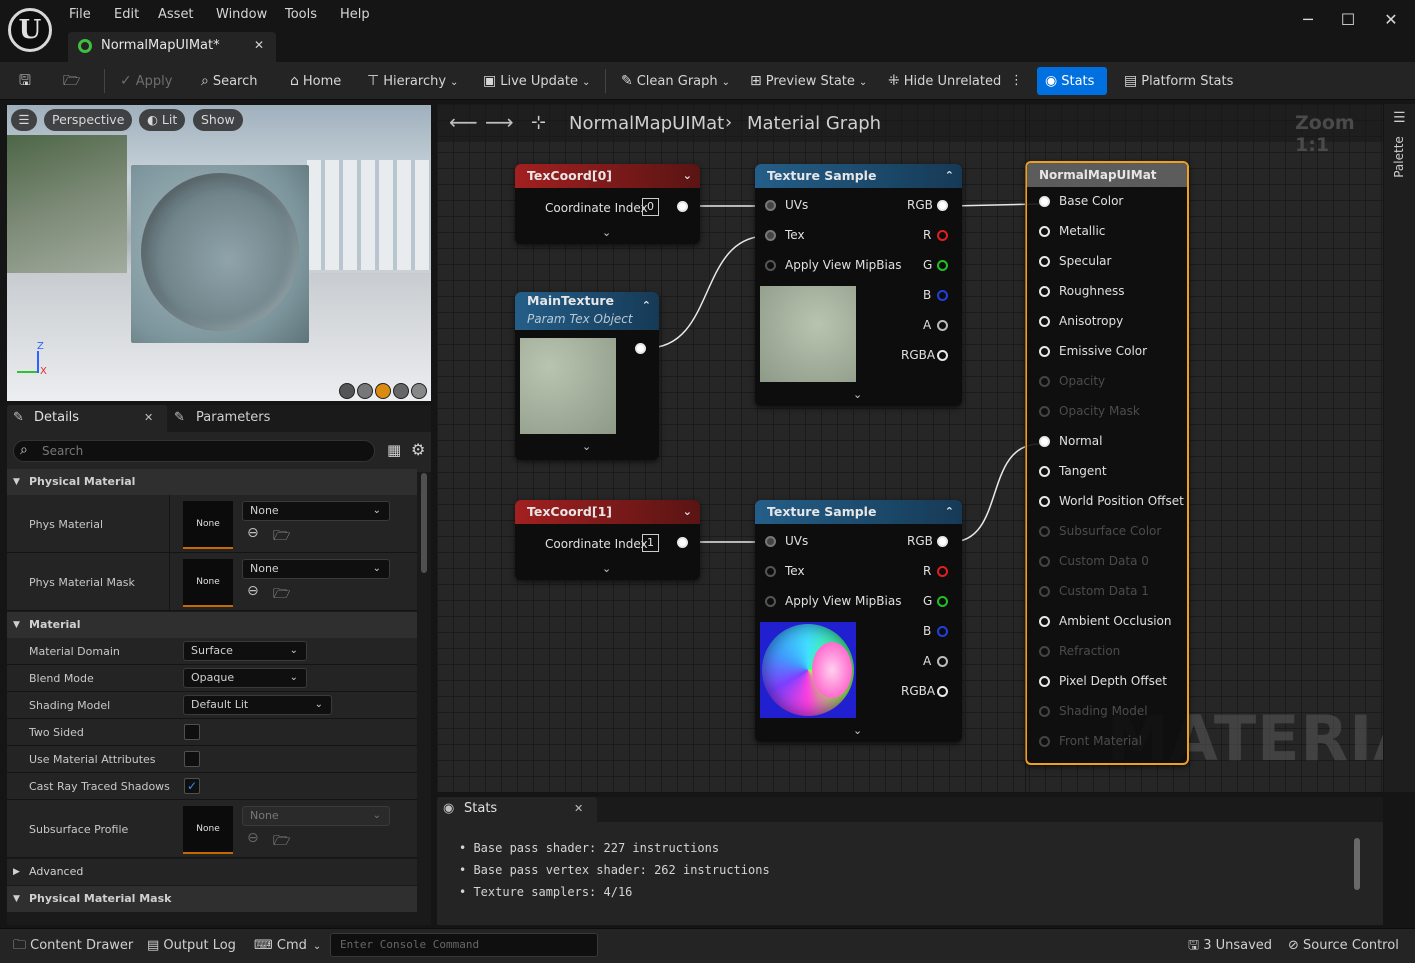 The image size is (1415, 963). What do you see at coordinates (1114, 503) in the screenshot?
I see `result-pin-world-position-offset: World Position Offset` at bounding box center [1114, 503].